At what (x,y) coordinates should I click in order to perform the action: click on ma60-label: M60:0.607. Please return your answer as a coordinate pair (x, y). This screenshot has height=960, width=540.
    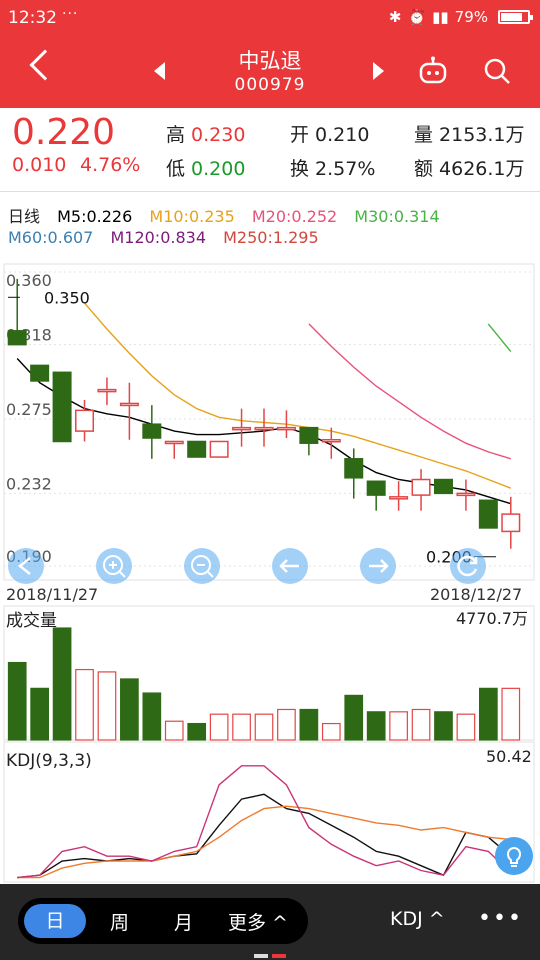
    Looking at the image, I should click on (51, 237).